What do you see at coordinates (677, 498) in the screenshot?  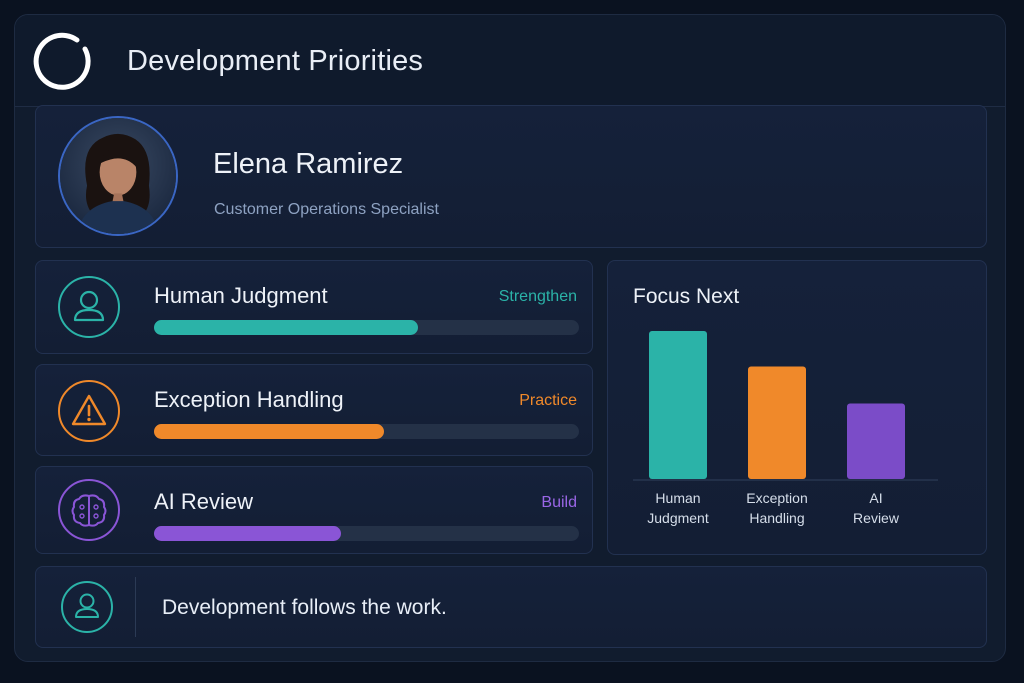 I see `chart-category-label: Human` at bounding box center [677, 498].